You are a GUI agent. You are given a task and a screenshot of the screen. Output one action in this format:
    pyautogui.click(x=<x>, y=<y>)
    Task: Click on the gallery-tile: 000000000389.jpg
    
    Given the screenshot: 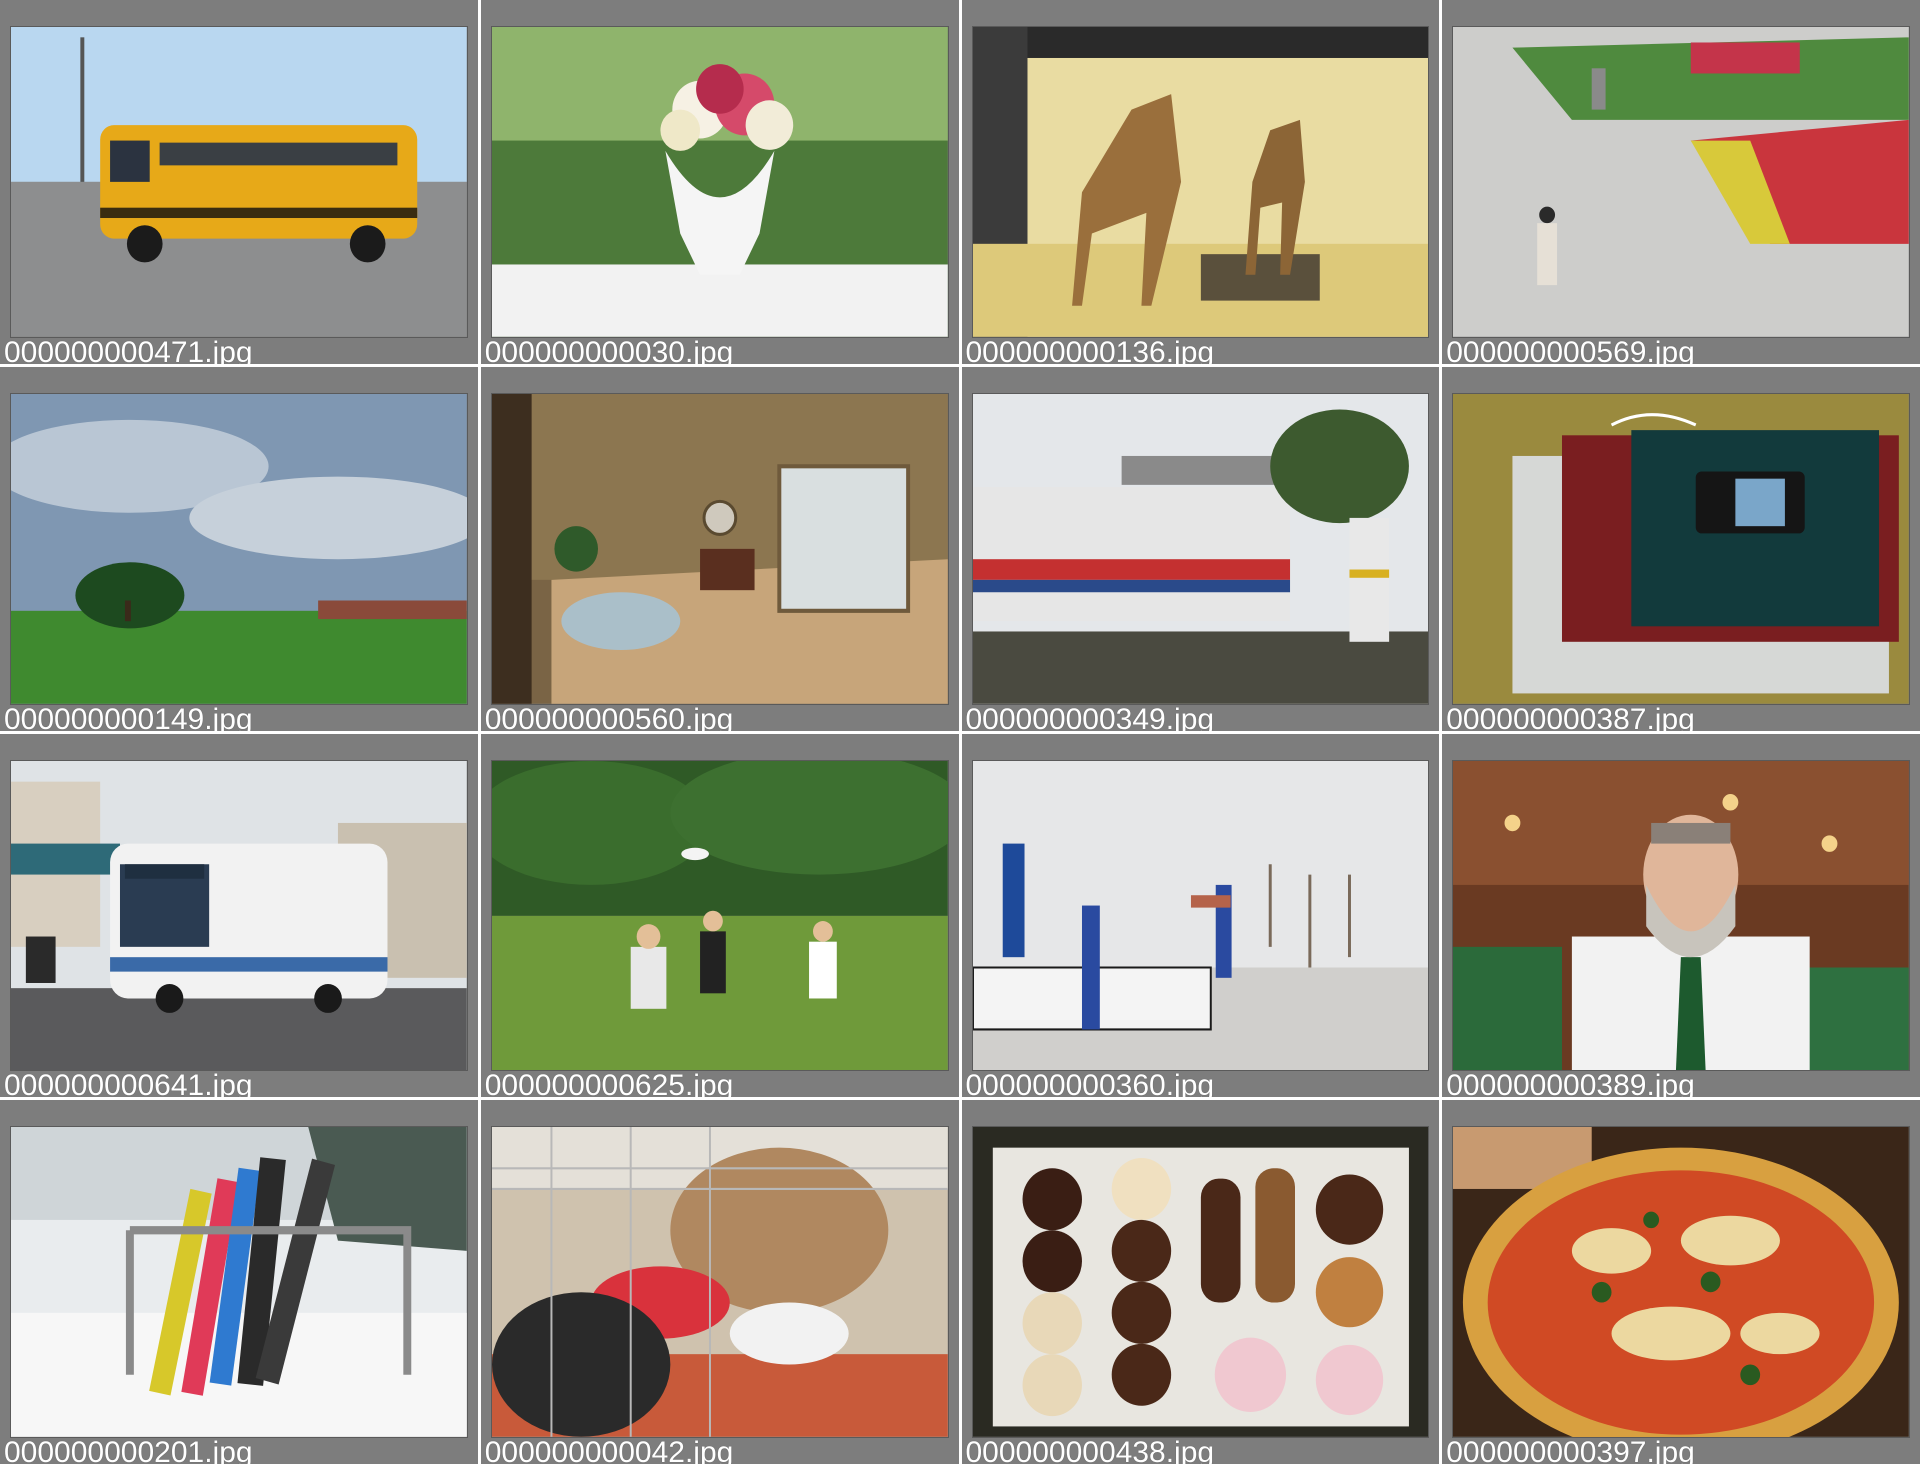 What is the action you would take?
    pyautogui.click(x=1681, y=915)
    